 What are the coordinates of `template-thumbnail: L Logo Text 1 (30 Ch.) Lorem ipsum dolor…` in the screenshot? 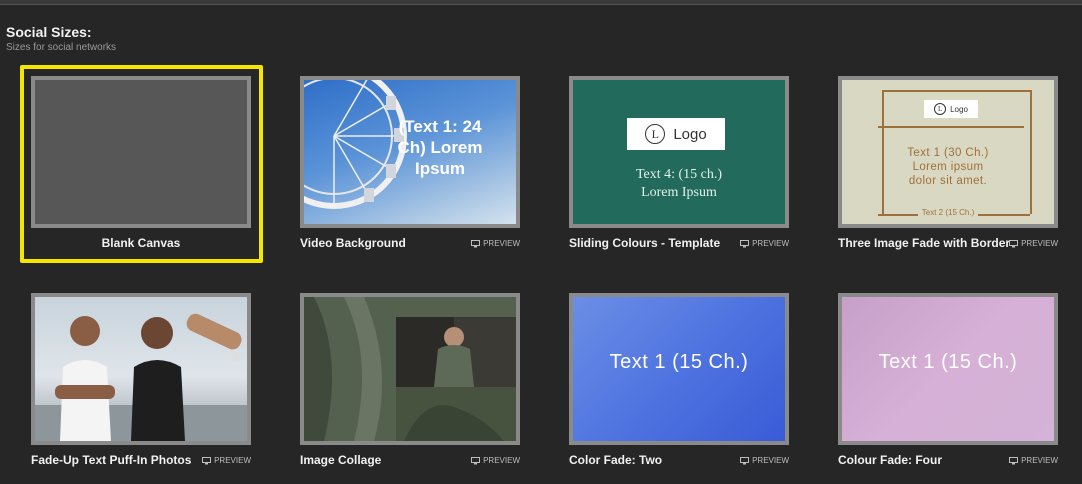 It's located at (948, 152).